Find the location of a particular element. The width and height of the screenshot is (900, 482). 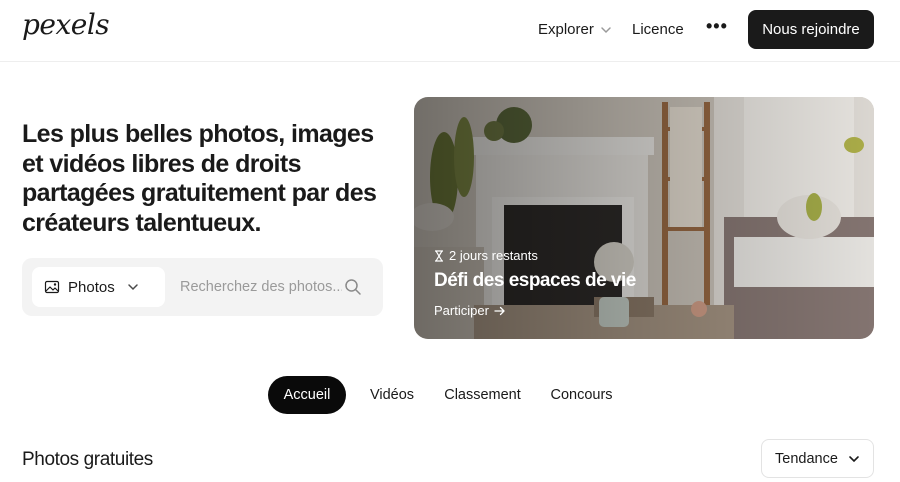

search-type-label: Photos is located at coordinates (91, 287).